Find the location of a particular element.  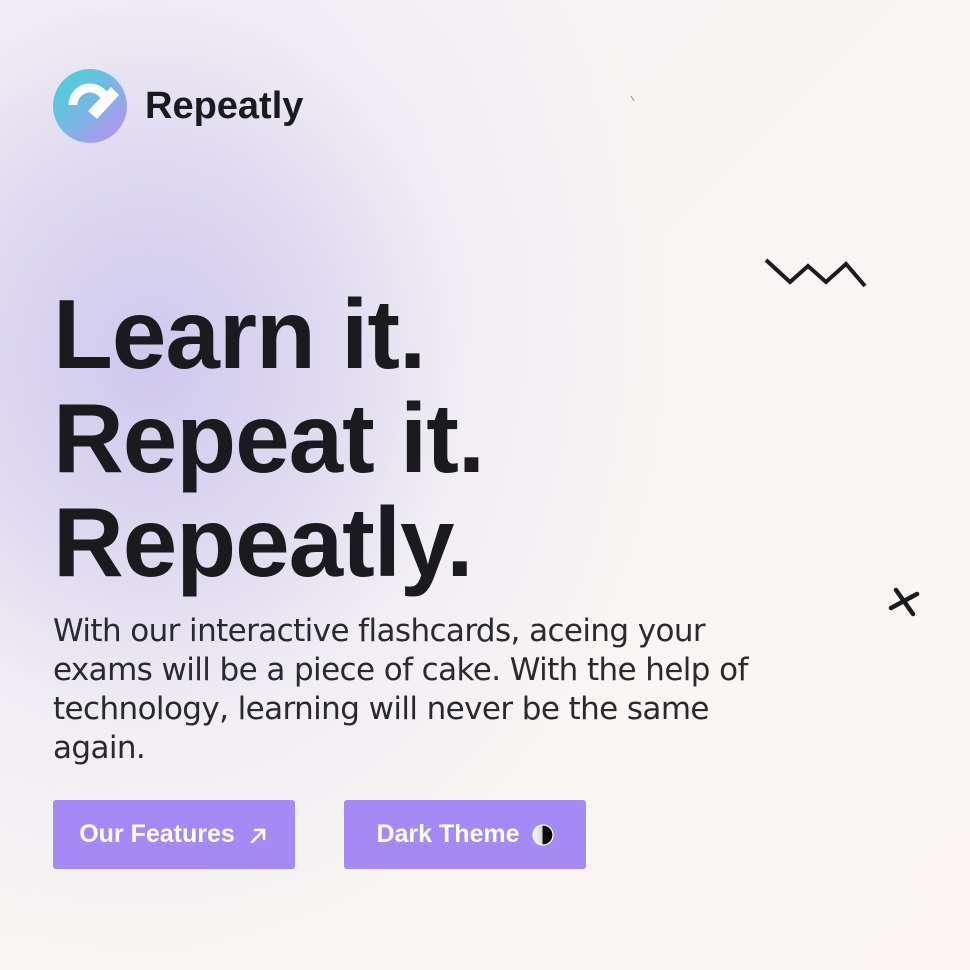

brand-logo: Repeatly is located at coordinates (178, 106).